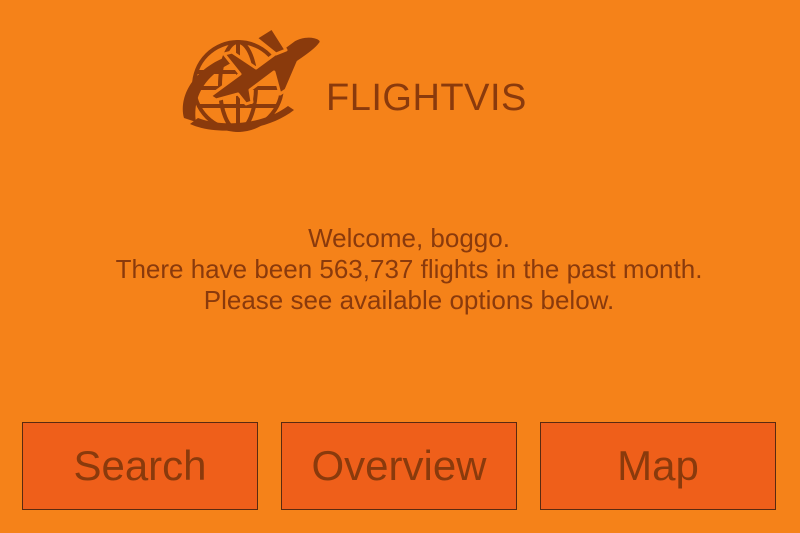  What do you see at coordinates (409, 238) in the screenshot?
I see `welcome-greeting: Welcome, boggo.` at bounding box center [409, 238].